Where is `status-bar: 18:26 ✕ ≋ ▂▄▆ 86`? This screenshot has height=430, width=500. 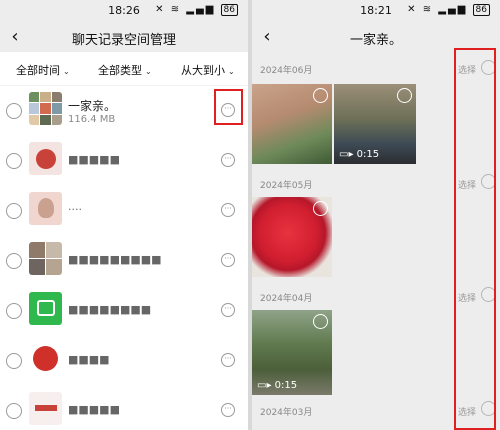 status-bar: 18:26 ✕ ≋ ▂▄▆ 86 is located at coordinates (124, 11).